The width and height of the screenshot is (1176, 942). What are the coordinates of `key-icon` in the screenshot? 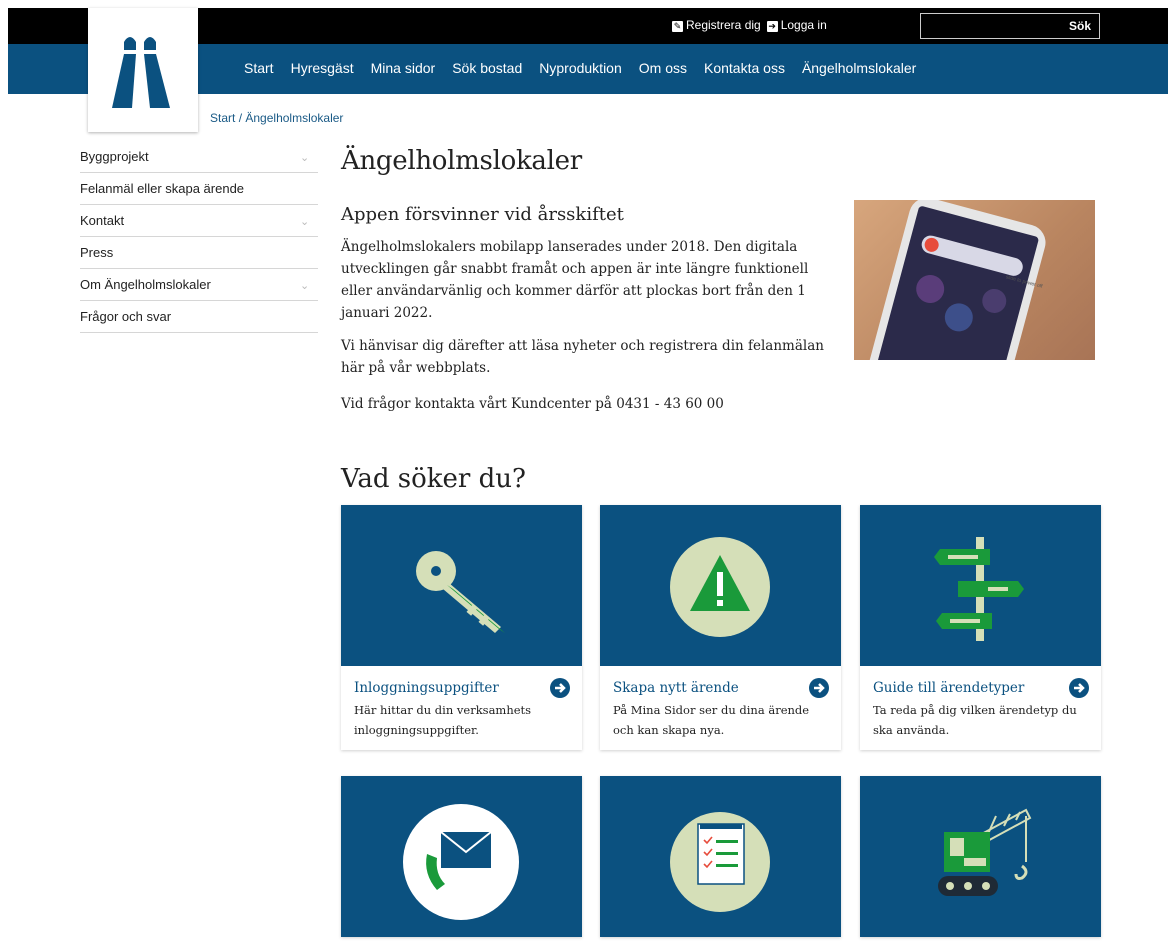 It's located at (460, 592).